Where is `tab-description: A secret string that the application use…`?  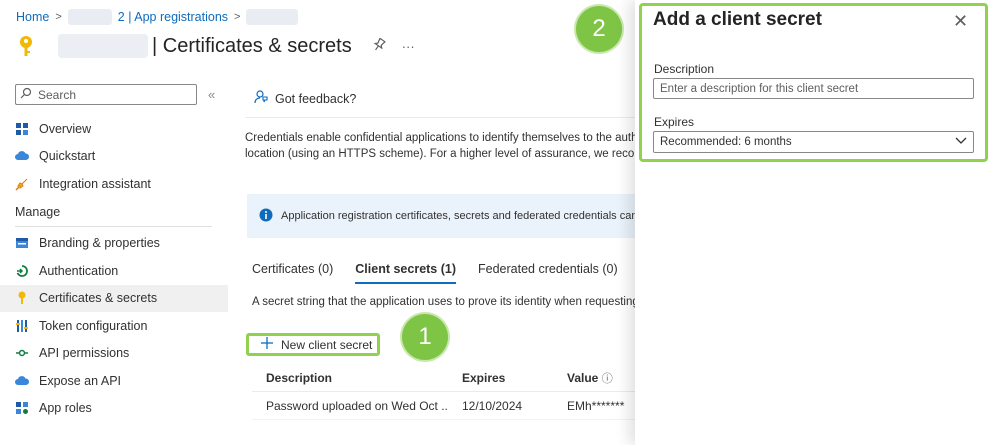 tab-description: A secret string that the application use… is located at coordinates (445, 302).